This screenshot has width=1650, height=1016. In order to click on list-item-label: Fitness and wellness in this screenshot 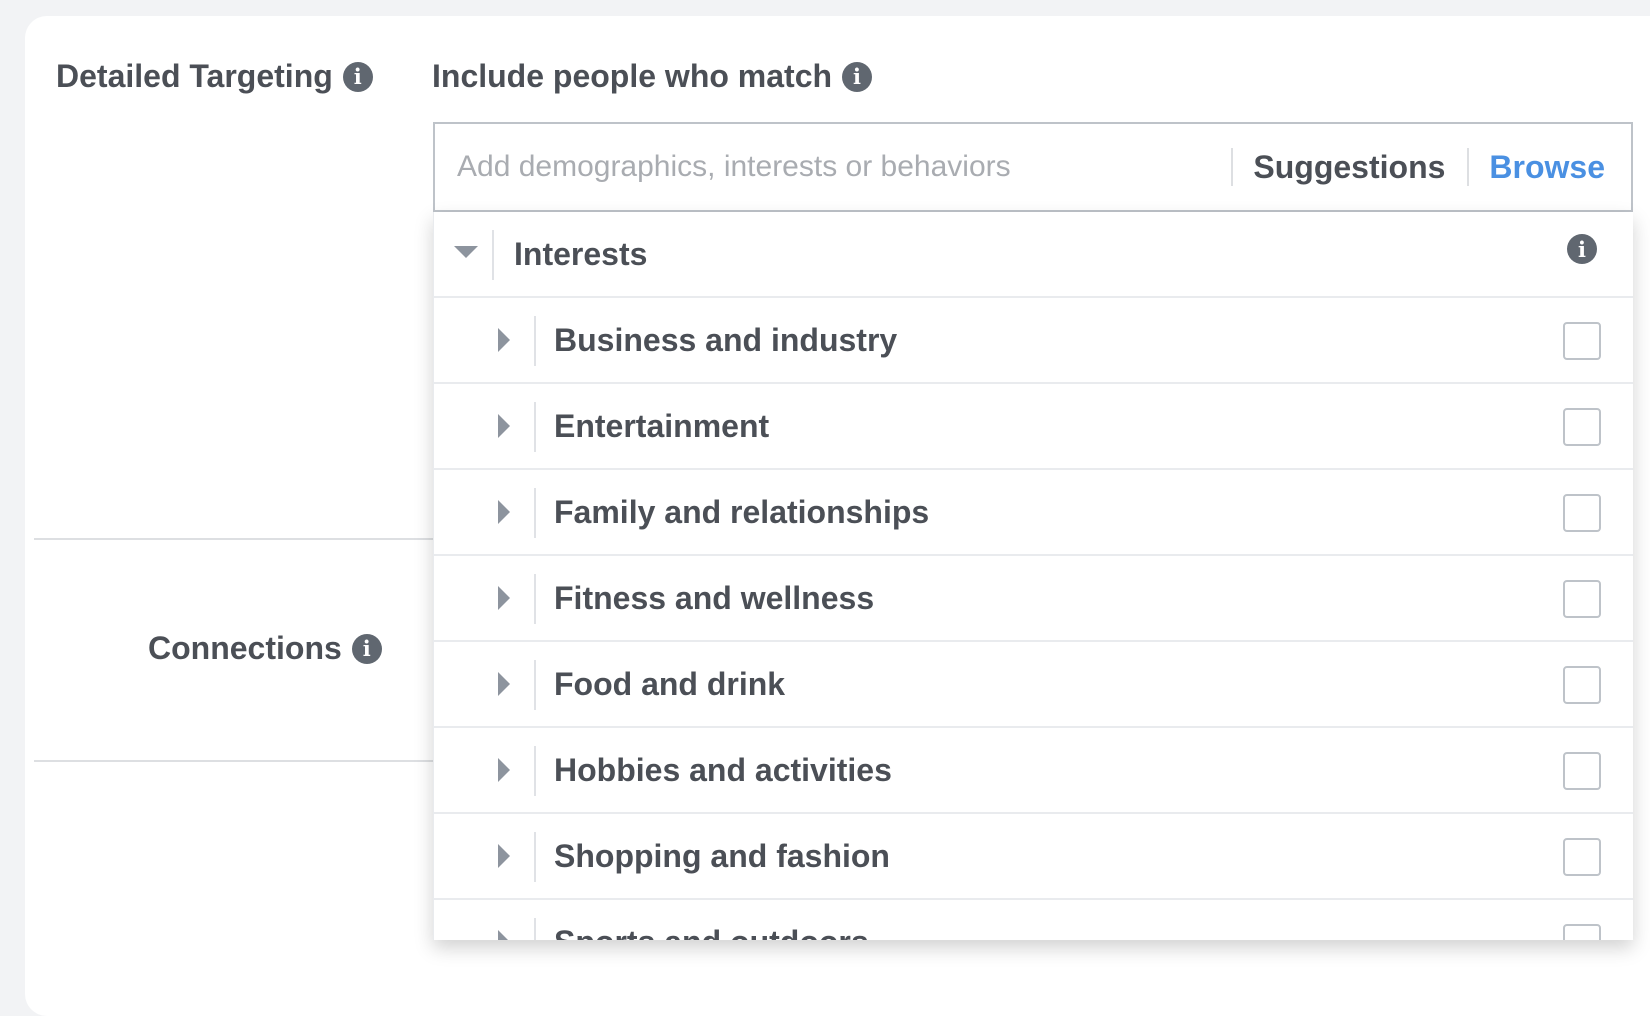, I will do `click(714, 598)`.